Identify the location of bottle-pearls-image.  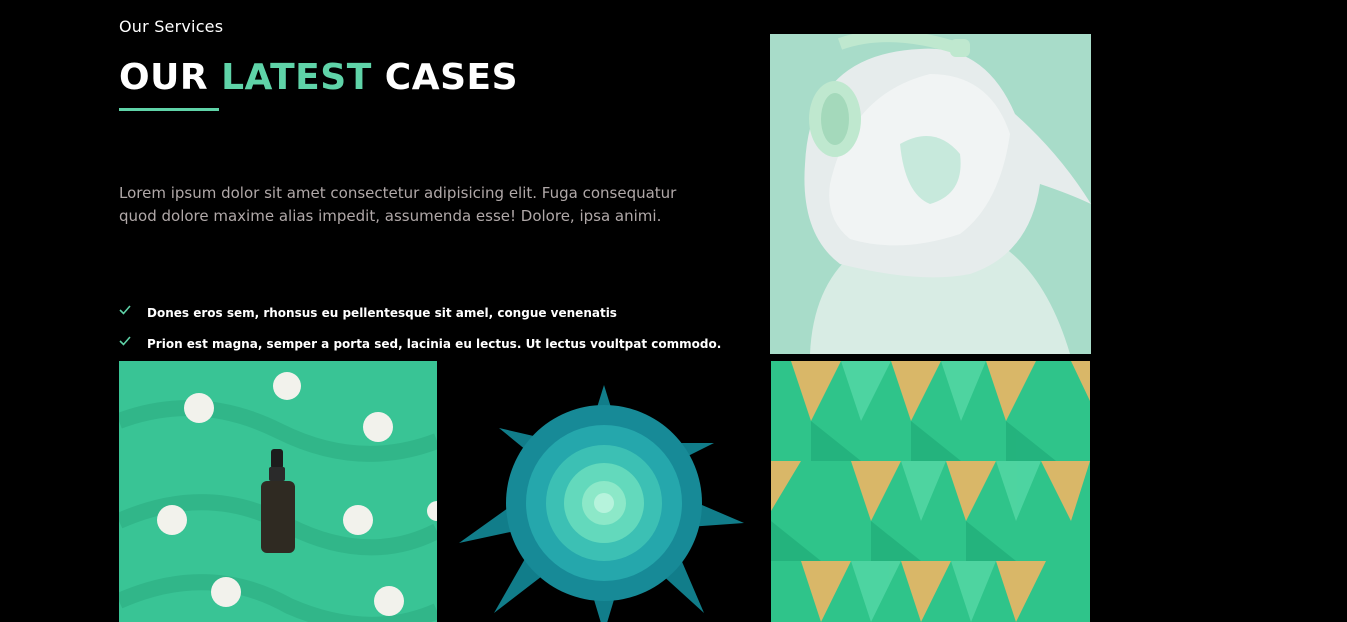
(278, 491).